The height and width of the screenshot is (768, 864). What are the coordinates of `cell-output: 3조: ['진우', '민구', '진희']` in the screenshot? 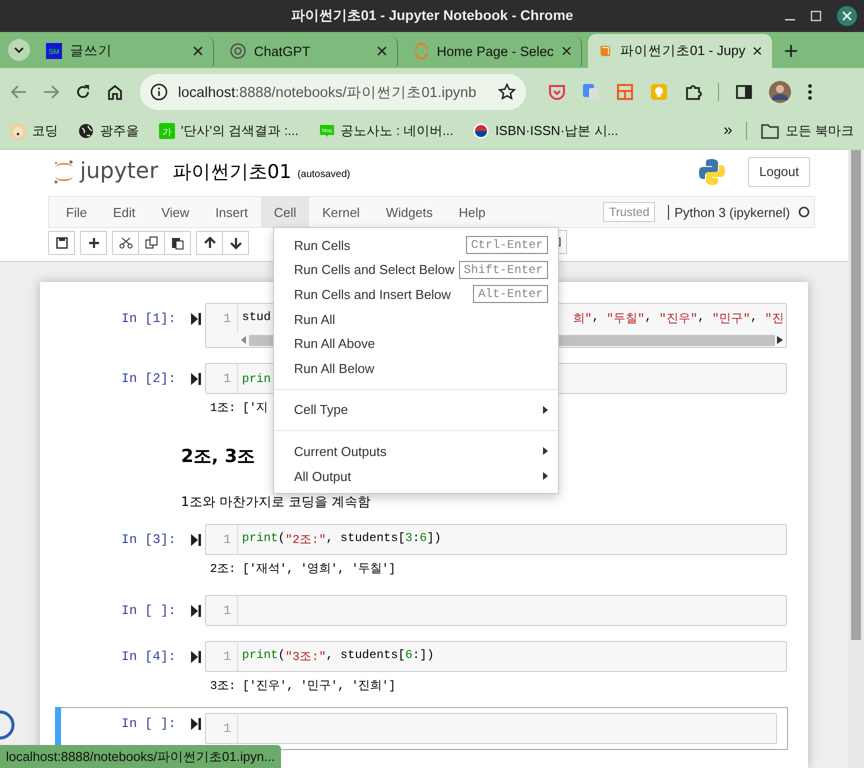 It's located at (302, 686).